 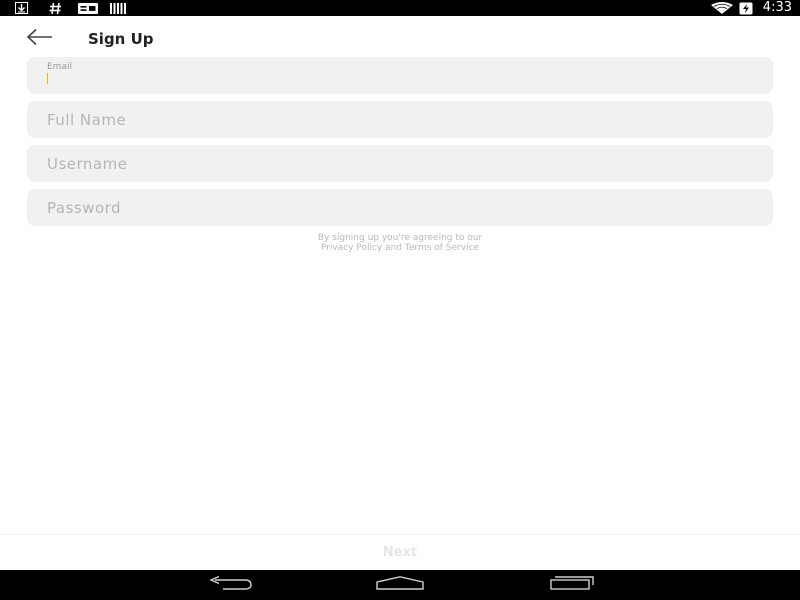 I want to click on wifi-icon, so click(x=721, y=8).